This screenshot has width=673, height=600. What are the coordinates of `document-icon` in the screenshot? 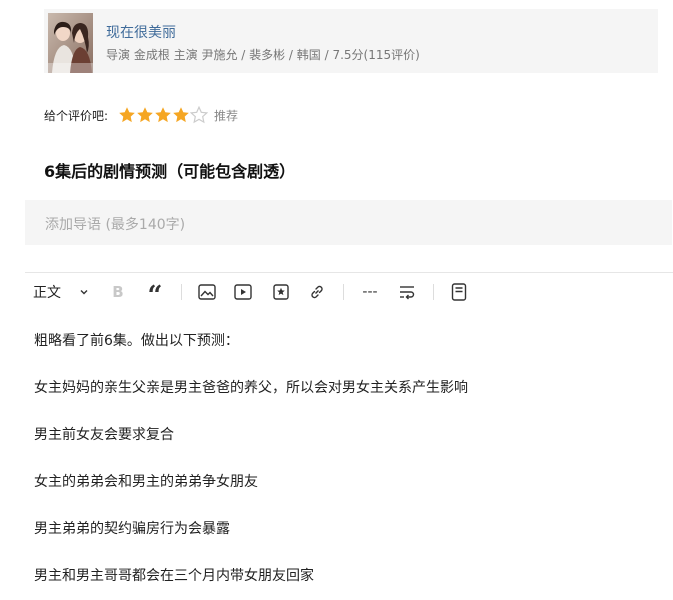 It's located at (459, 292).